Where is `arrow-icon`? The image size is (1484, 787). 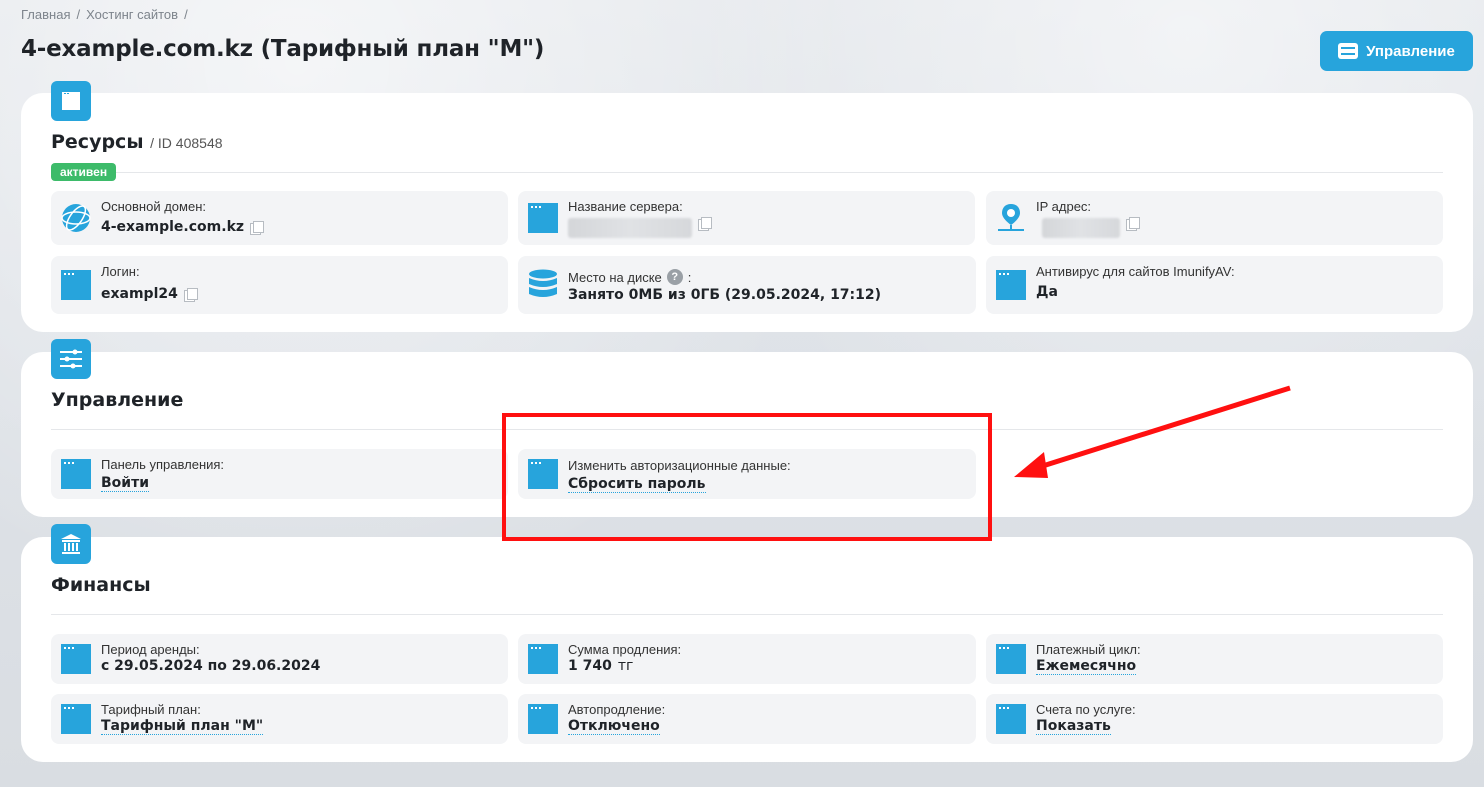 arrow-icon is located at coordinates (1152, 431).